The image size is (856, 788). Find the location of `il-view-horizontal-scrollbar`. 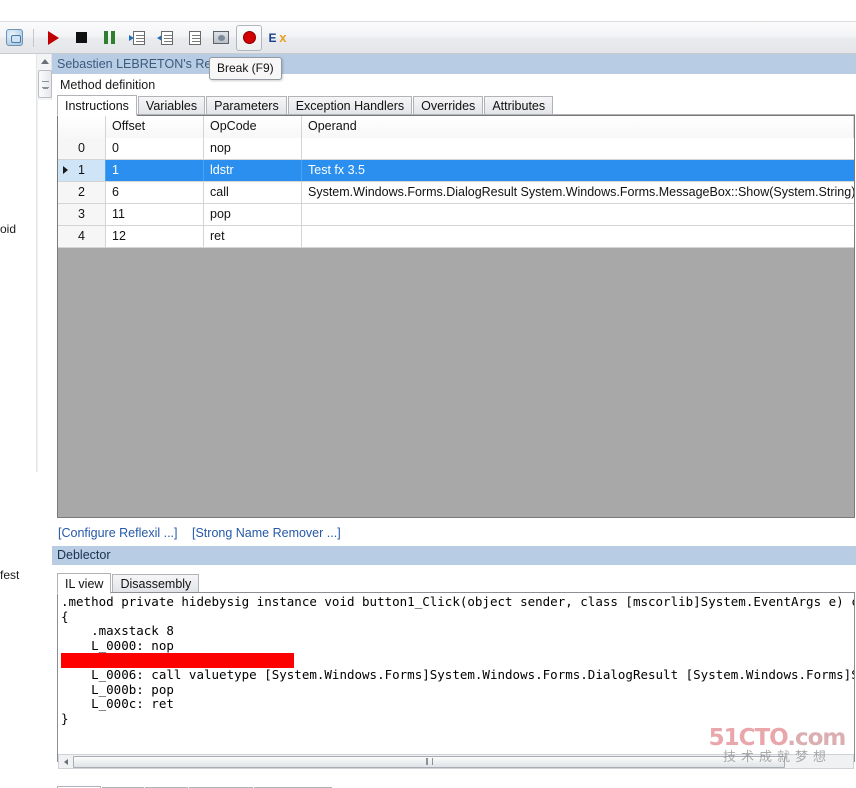

il-view-horizontal-scrollbar is located at coordinates (456, 761).